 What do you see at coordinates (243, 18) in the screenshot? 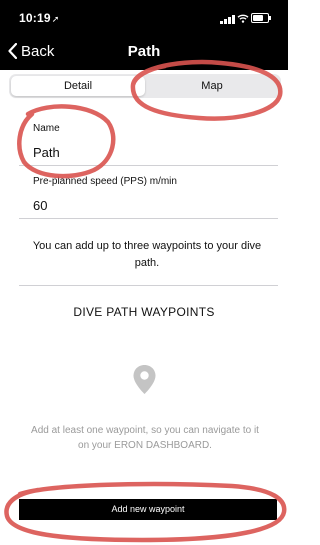
I see `wifi-icon` at bounding box center [243, 18].